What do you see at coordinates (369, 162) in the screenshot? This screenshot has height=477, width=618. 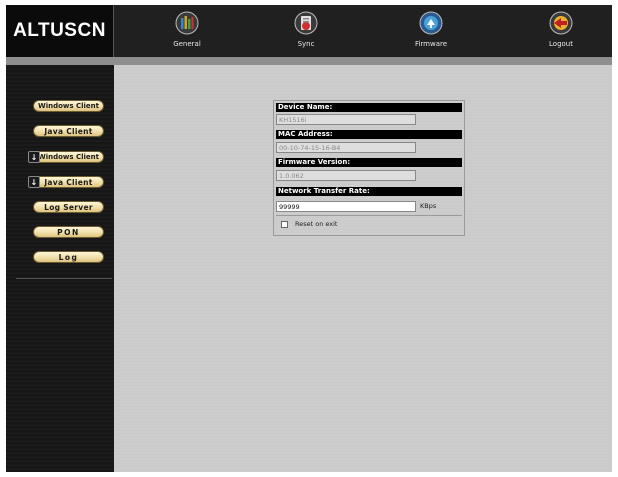 I see `firmware-version-label: Firmware Version:` at bounding box center [369, 162].